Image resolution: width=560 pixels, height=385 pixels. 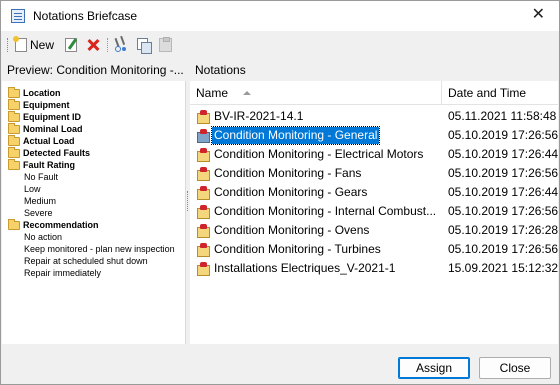 I want to click on tree-category: Fault Rating, so click(x=41, y=164).